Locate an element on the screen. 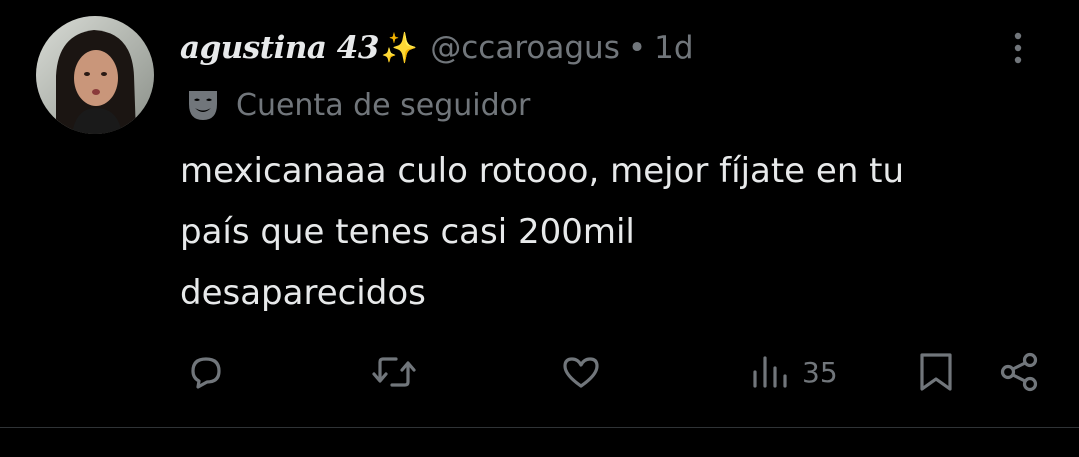  retweet-icon is located at coordinates (394, 372).